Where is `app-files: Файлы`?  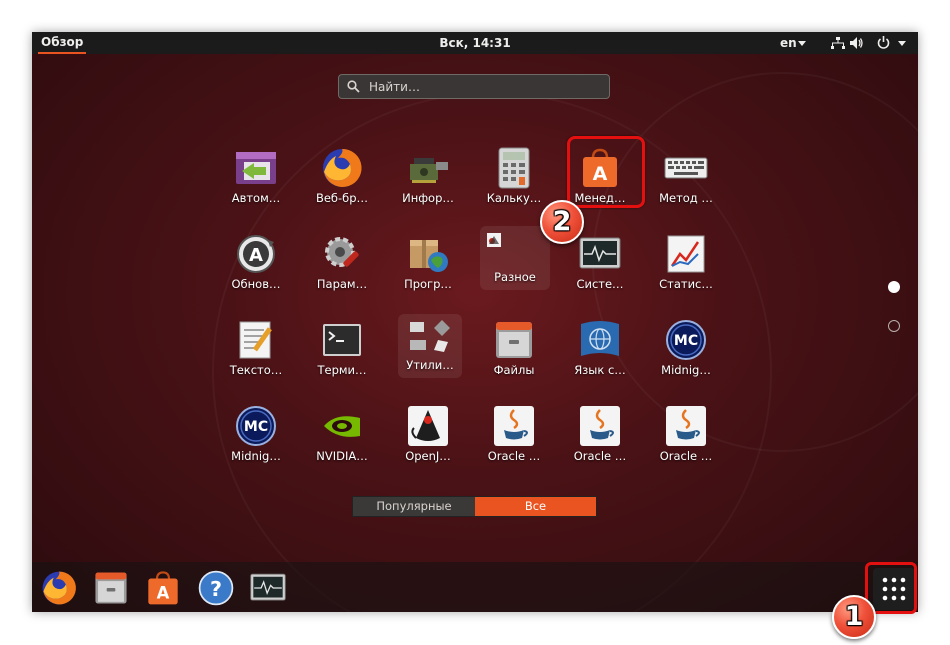 app-files: Файлы is located at coordinates (514, 349).